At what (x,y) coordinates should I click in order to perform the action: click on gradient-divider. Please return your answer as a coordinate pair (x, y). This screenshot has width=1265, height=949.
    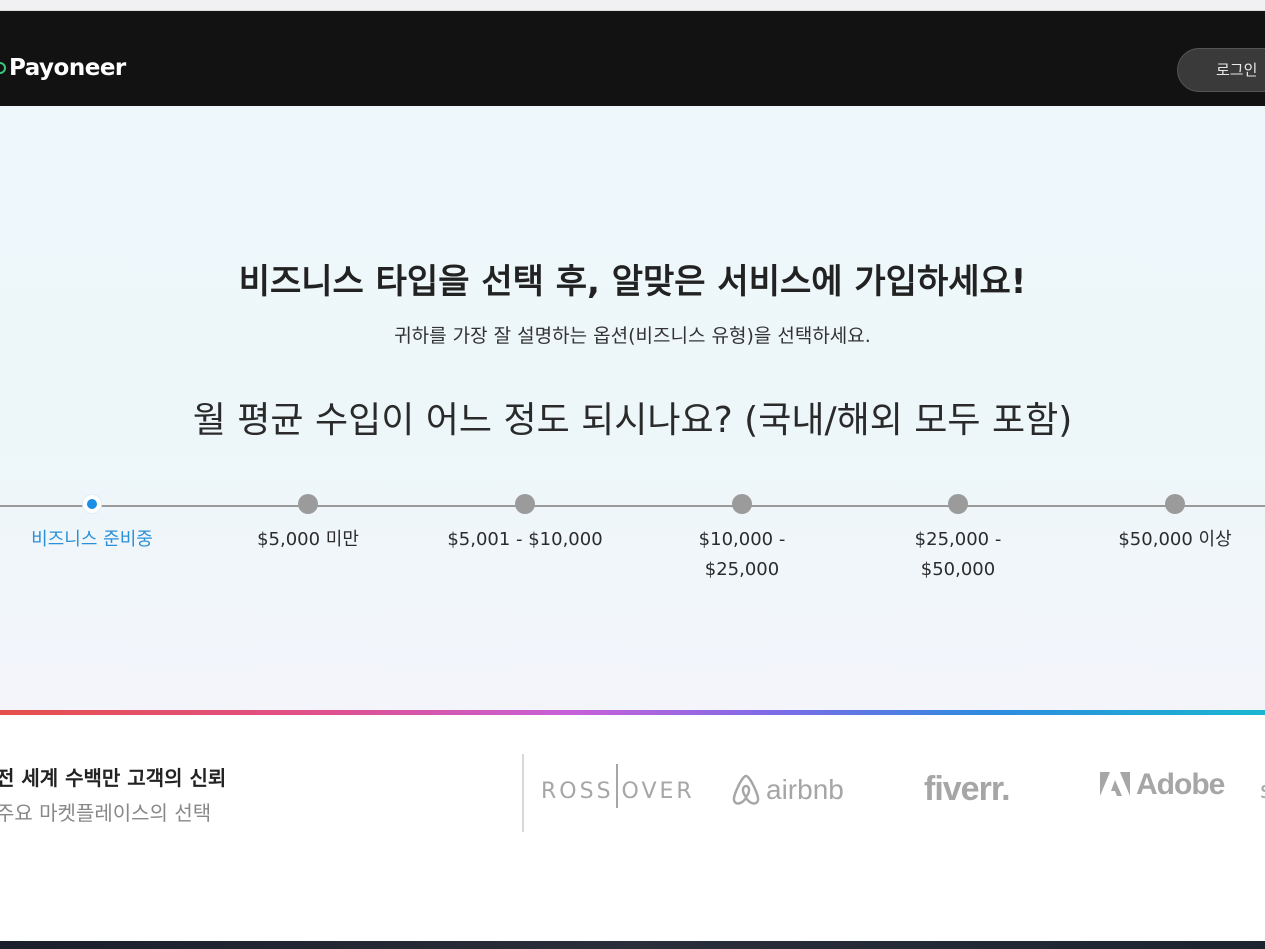
    Looking at the image, I should click on (632, 712).